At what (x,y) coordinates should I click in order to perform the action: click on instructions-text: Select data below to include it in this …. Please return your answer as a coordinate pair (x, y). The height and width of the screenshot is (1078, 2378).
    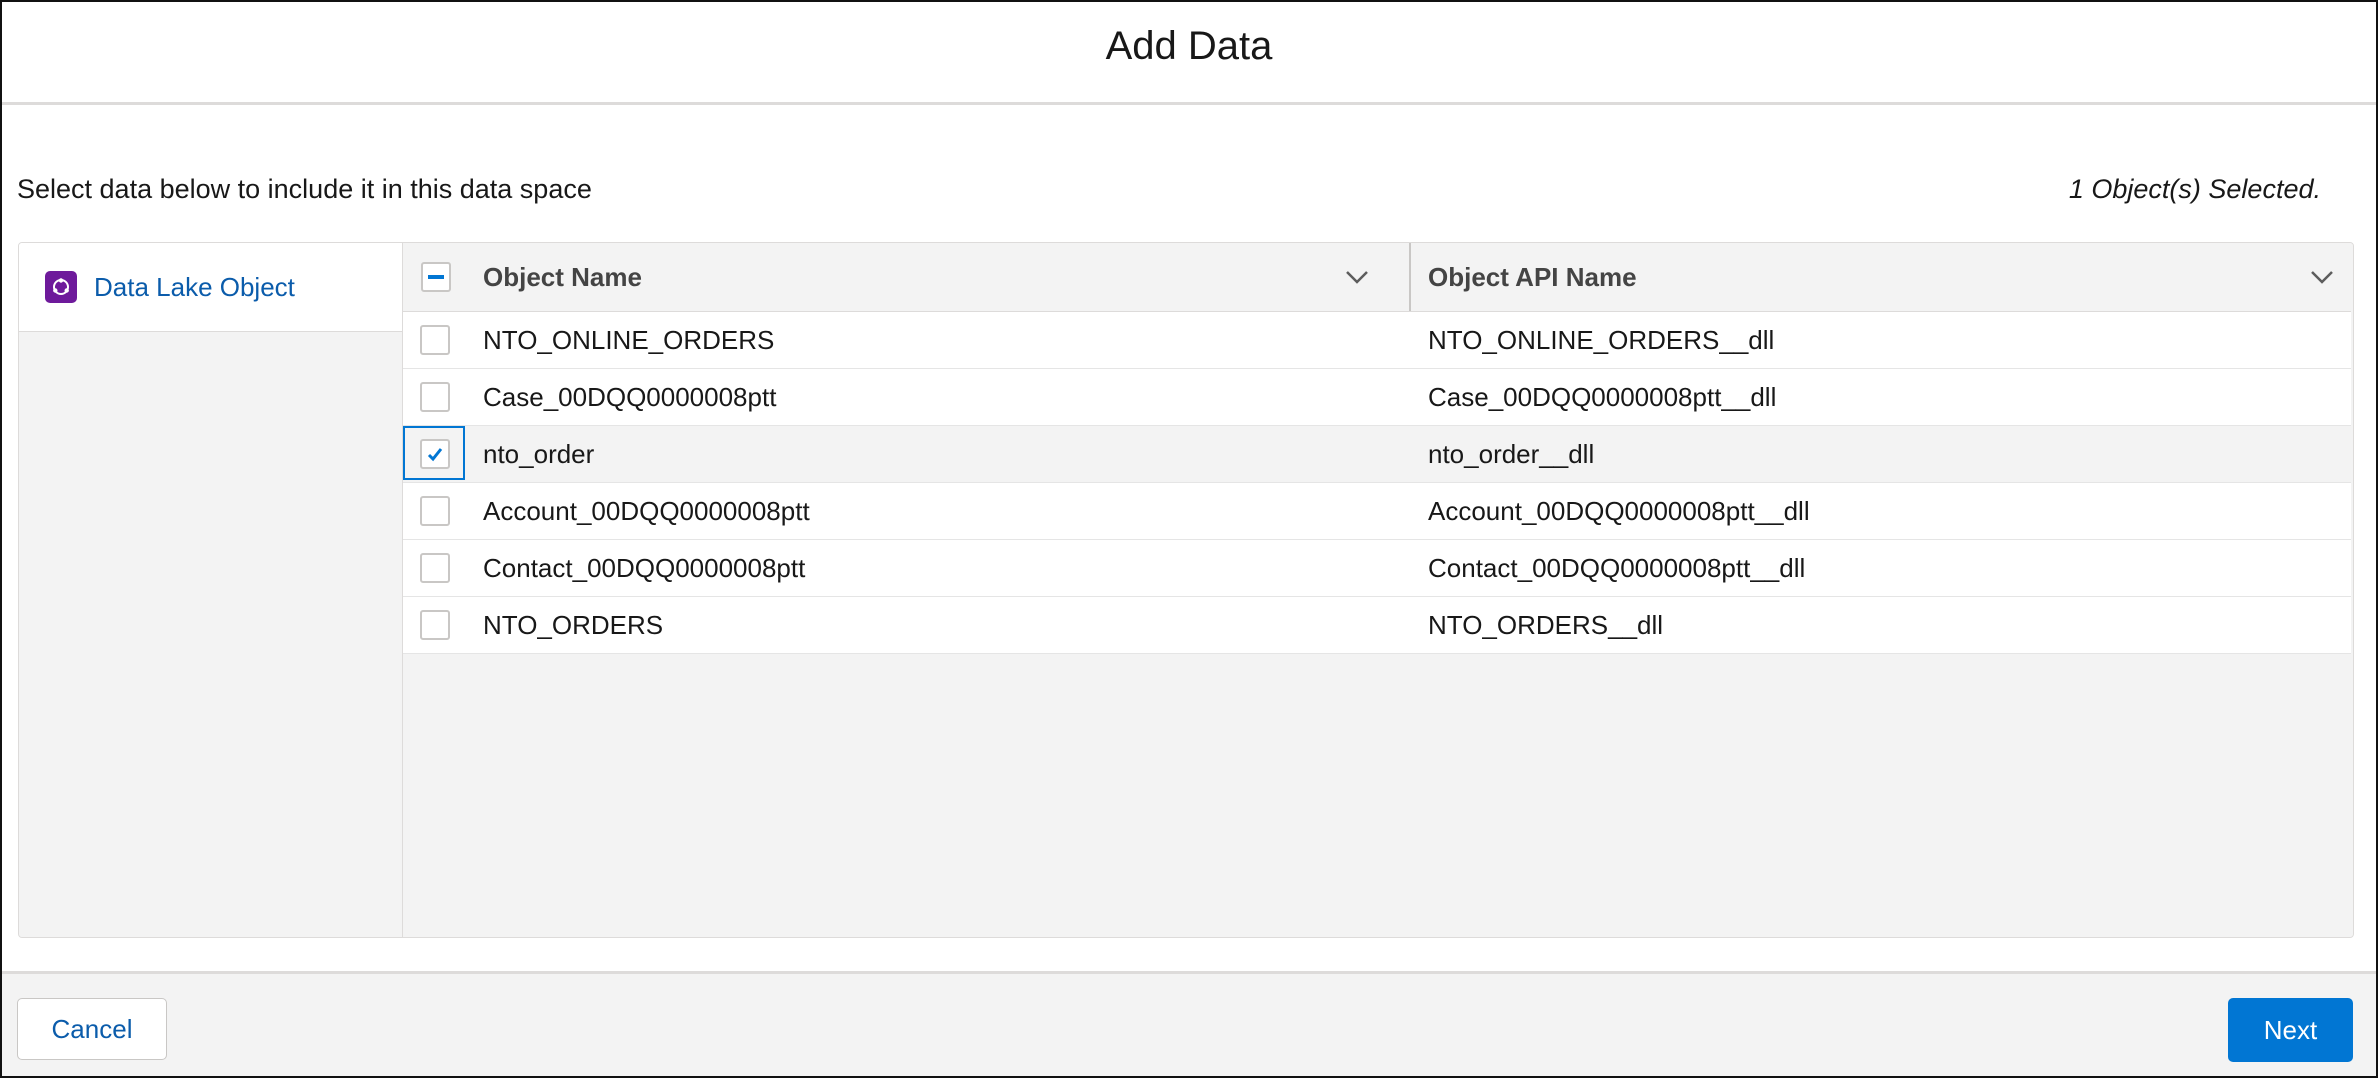
    Looking at the image, I should click on (304, 189).